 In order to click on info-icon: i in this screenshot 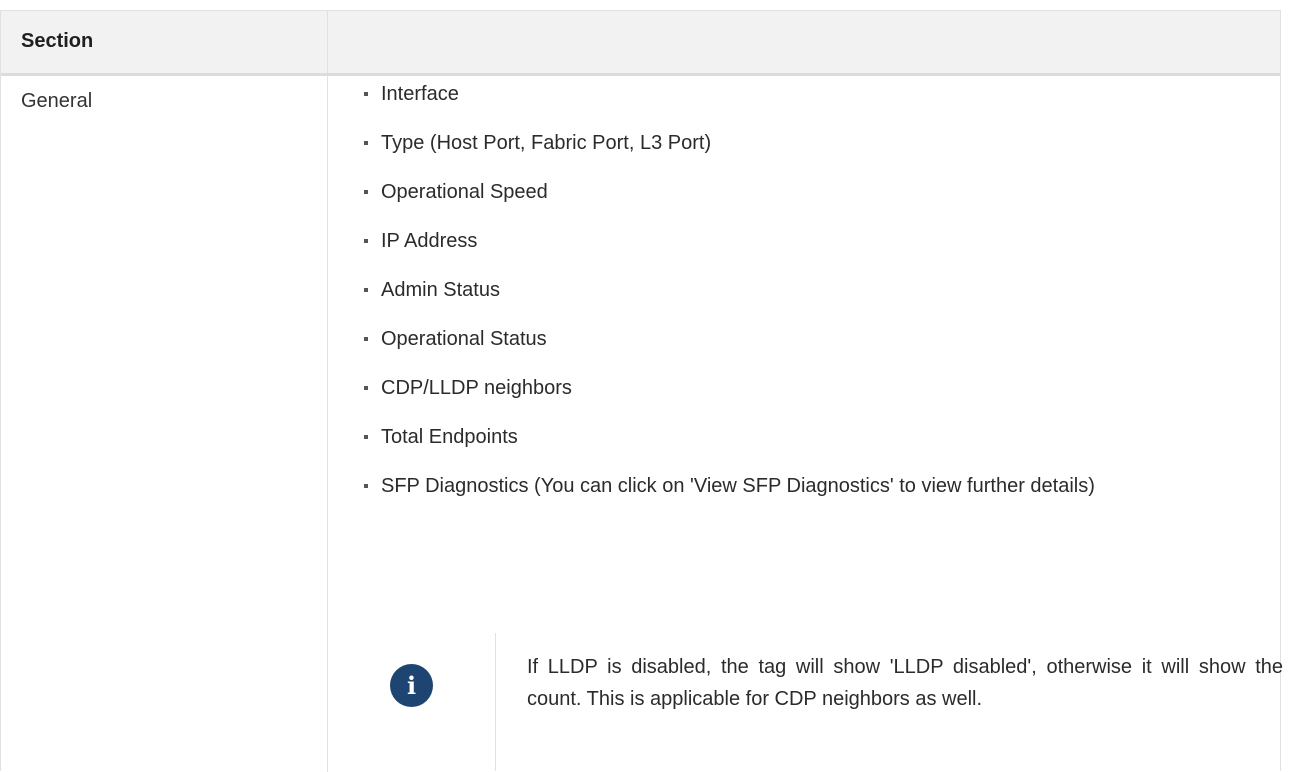, I will do `click(411, 685)`.